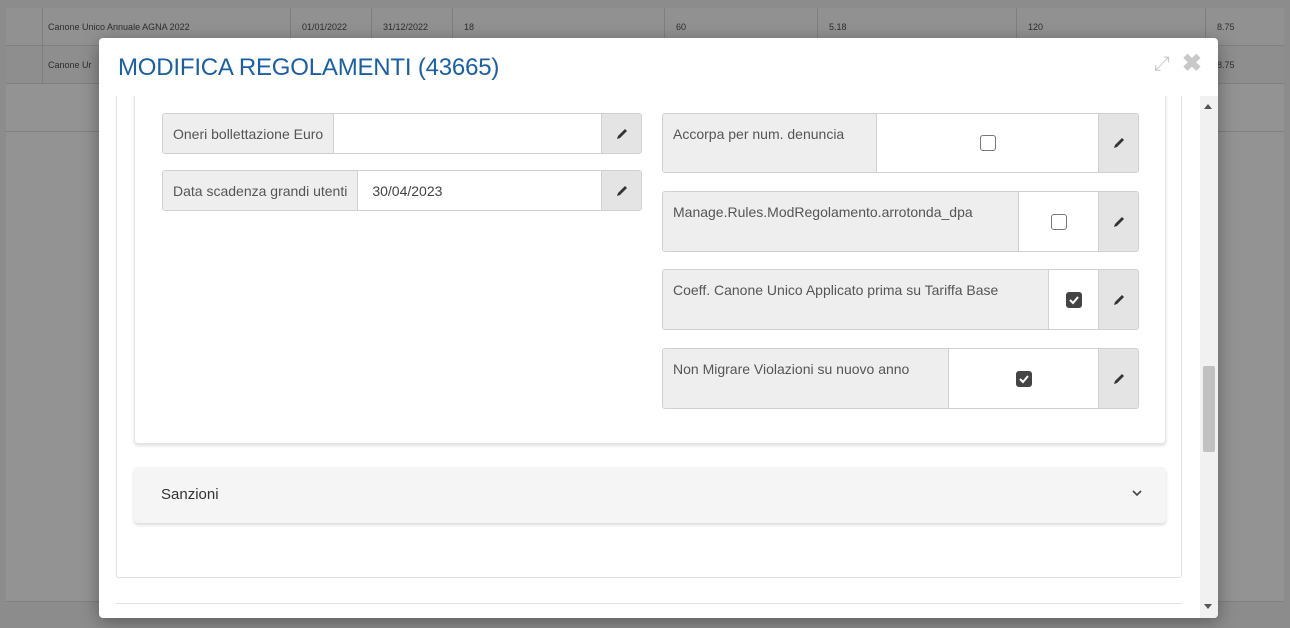 This screenshot has height=628, width=1290. Describe the element at coordinates (1209, 357) in the screenshot. I see `scrollbar` at that location.